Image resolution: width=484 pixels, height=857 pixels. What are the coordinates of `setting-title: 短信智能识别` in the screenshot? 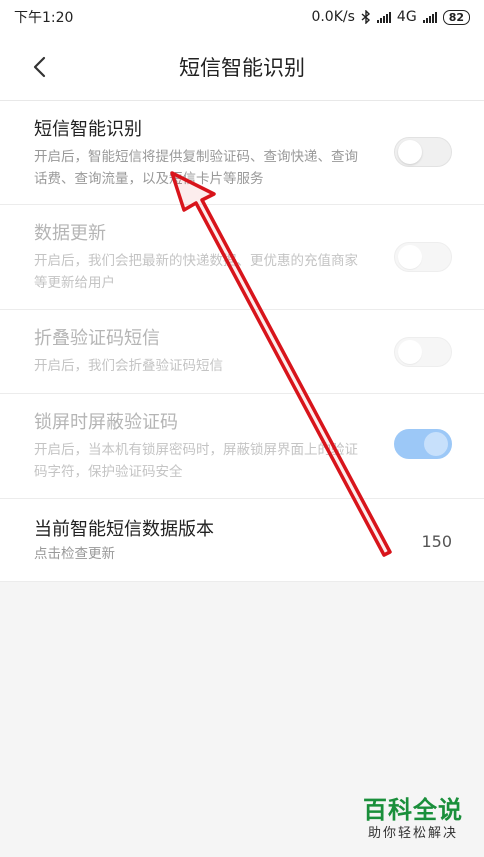 It's located at (88, 129).